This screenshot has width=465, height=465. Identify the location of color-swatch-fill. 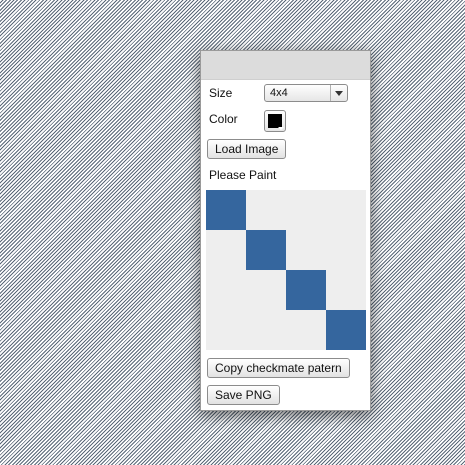
(275, 121).